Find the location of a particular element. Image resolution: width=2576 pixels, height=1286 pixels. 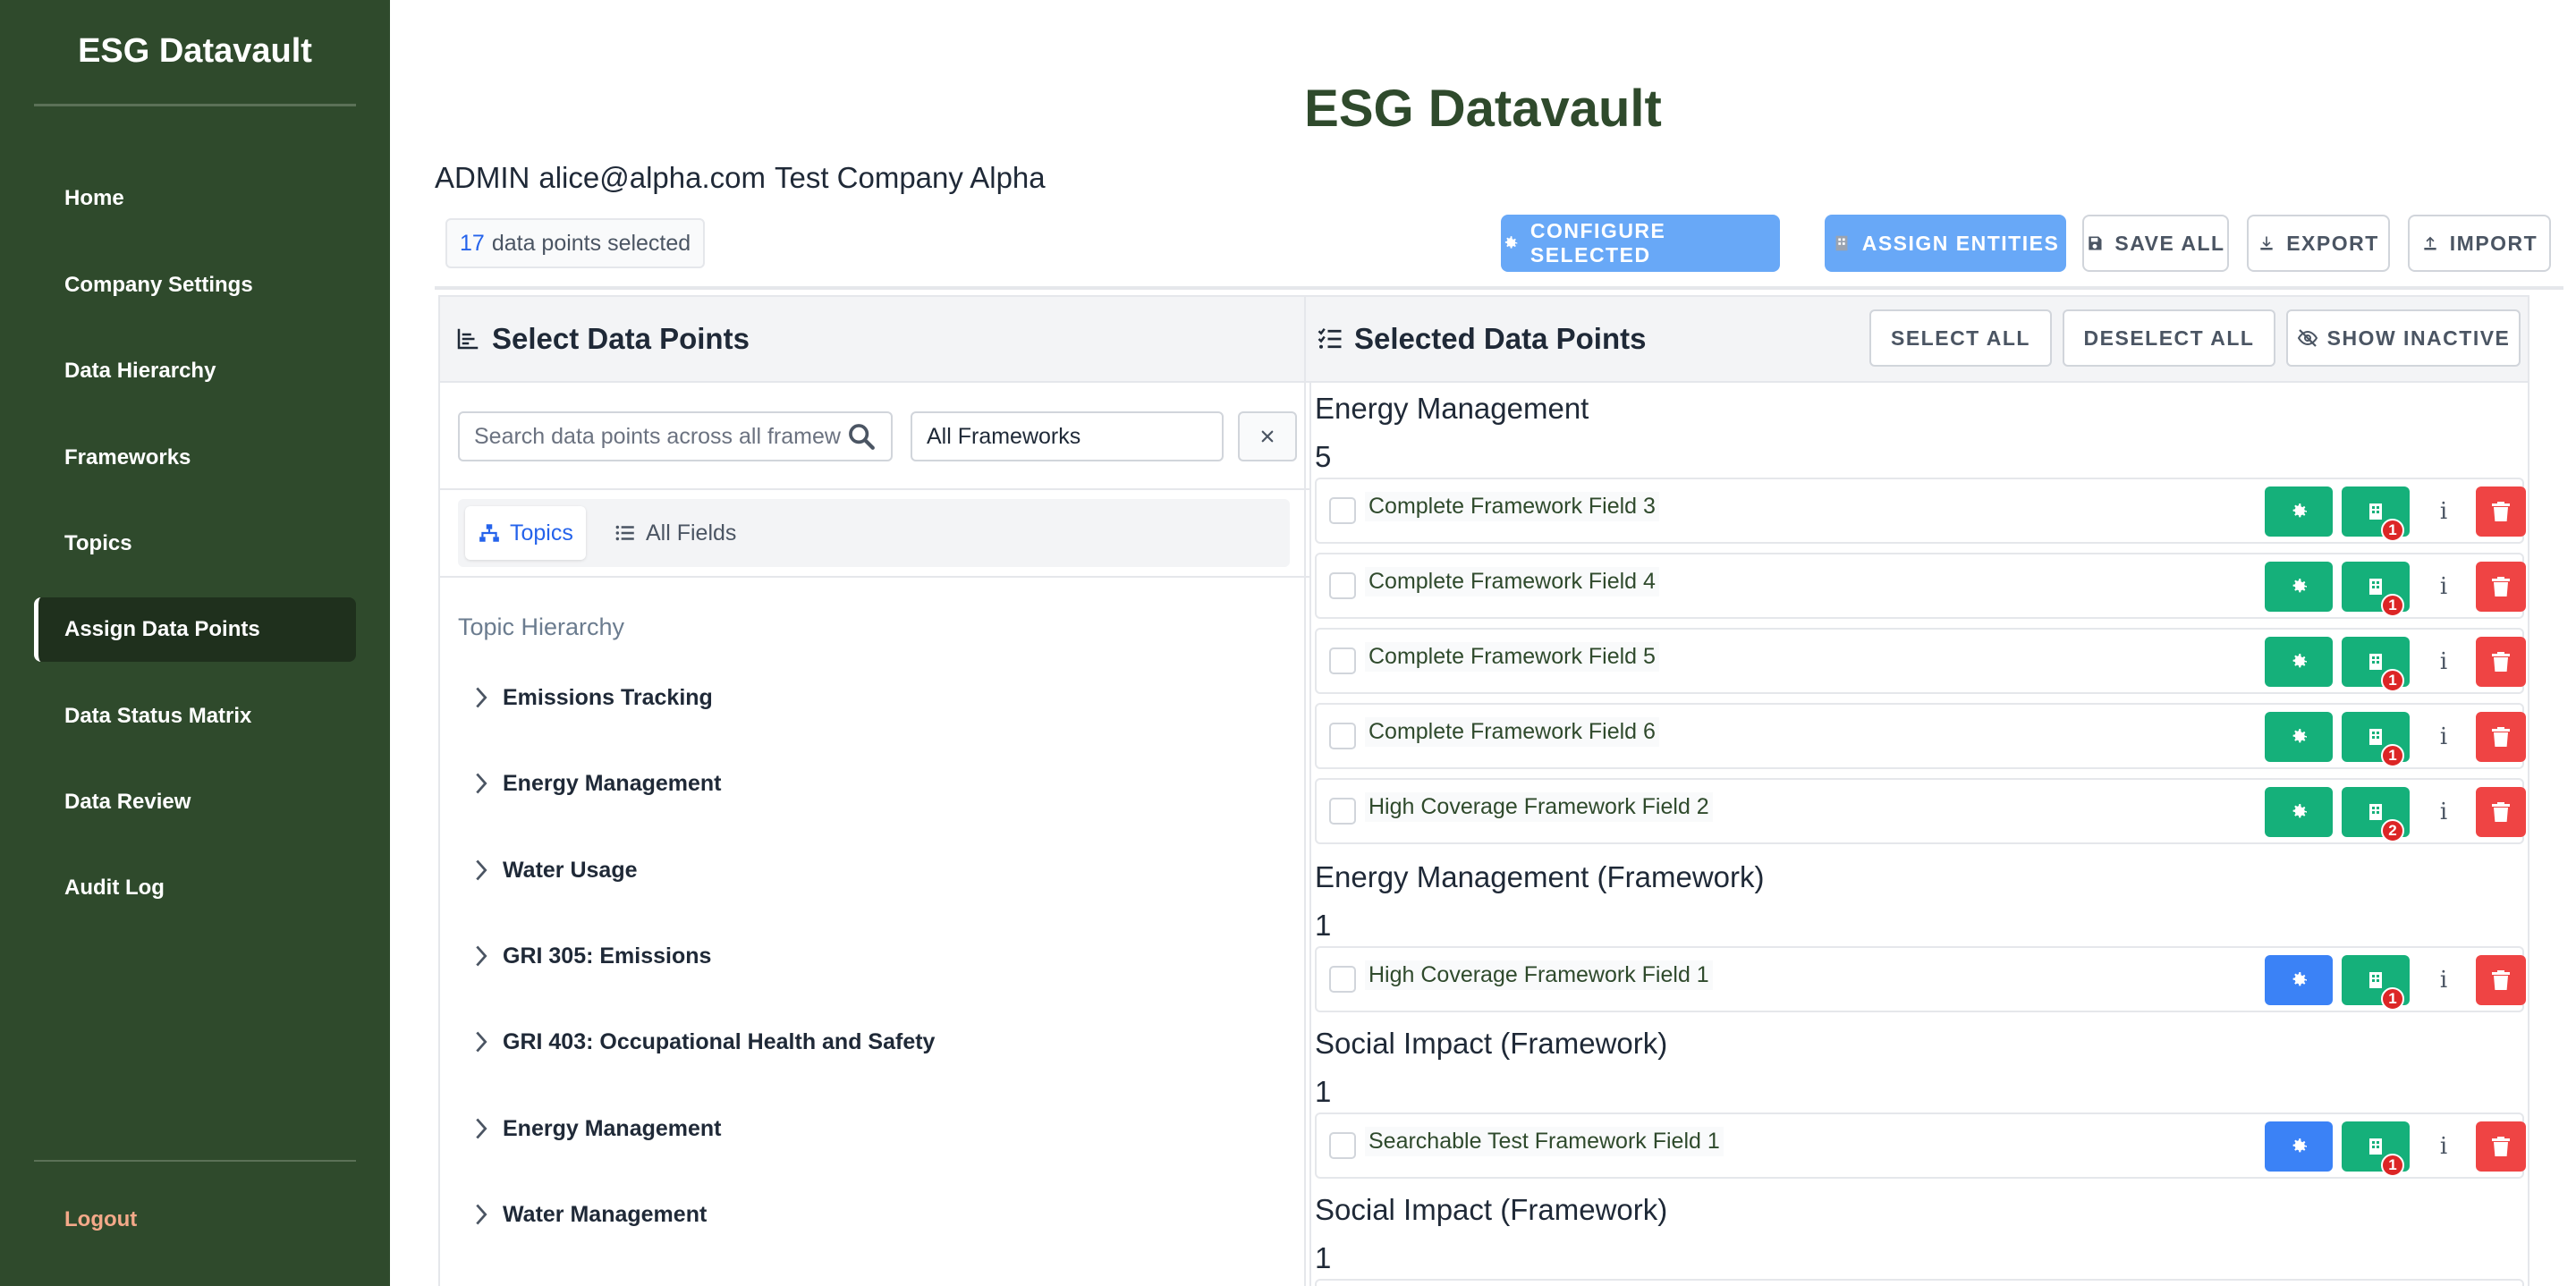

sidebar-item-assign-data-points: Assign Data Points is located at coordinates (195, 629).